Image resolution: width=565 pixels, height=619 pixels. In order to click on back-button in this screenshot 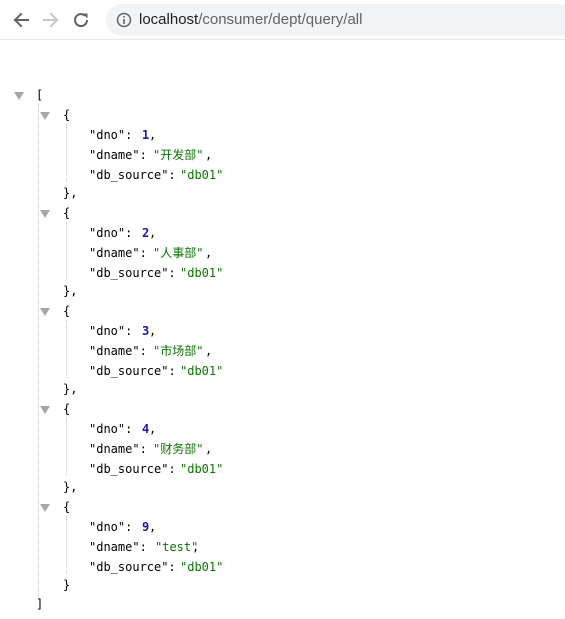, I will do `click(21, 20)`.